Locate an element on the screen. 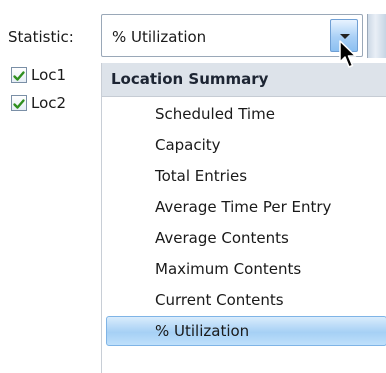 The height and width of the screenshot is (373, 386). option-current-contents: Current Contents is located at coordinates (244, 300).